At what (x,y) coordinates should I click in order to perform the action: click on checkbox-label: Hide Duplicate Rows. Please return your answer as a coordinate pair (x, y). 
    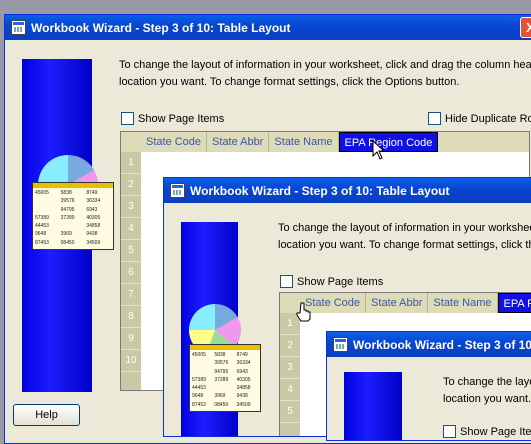
    Looking at the image, I should click on (488, 118).